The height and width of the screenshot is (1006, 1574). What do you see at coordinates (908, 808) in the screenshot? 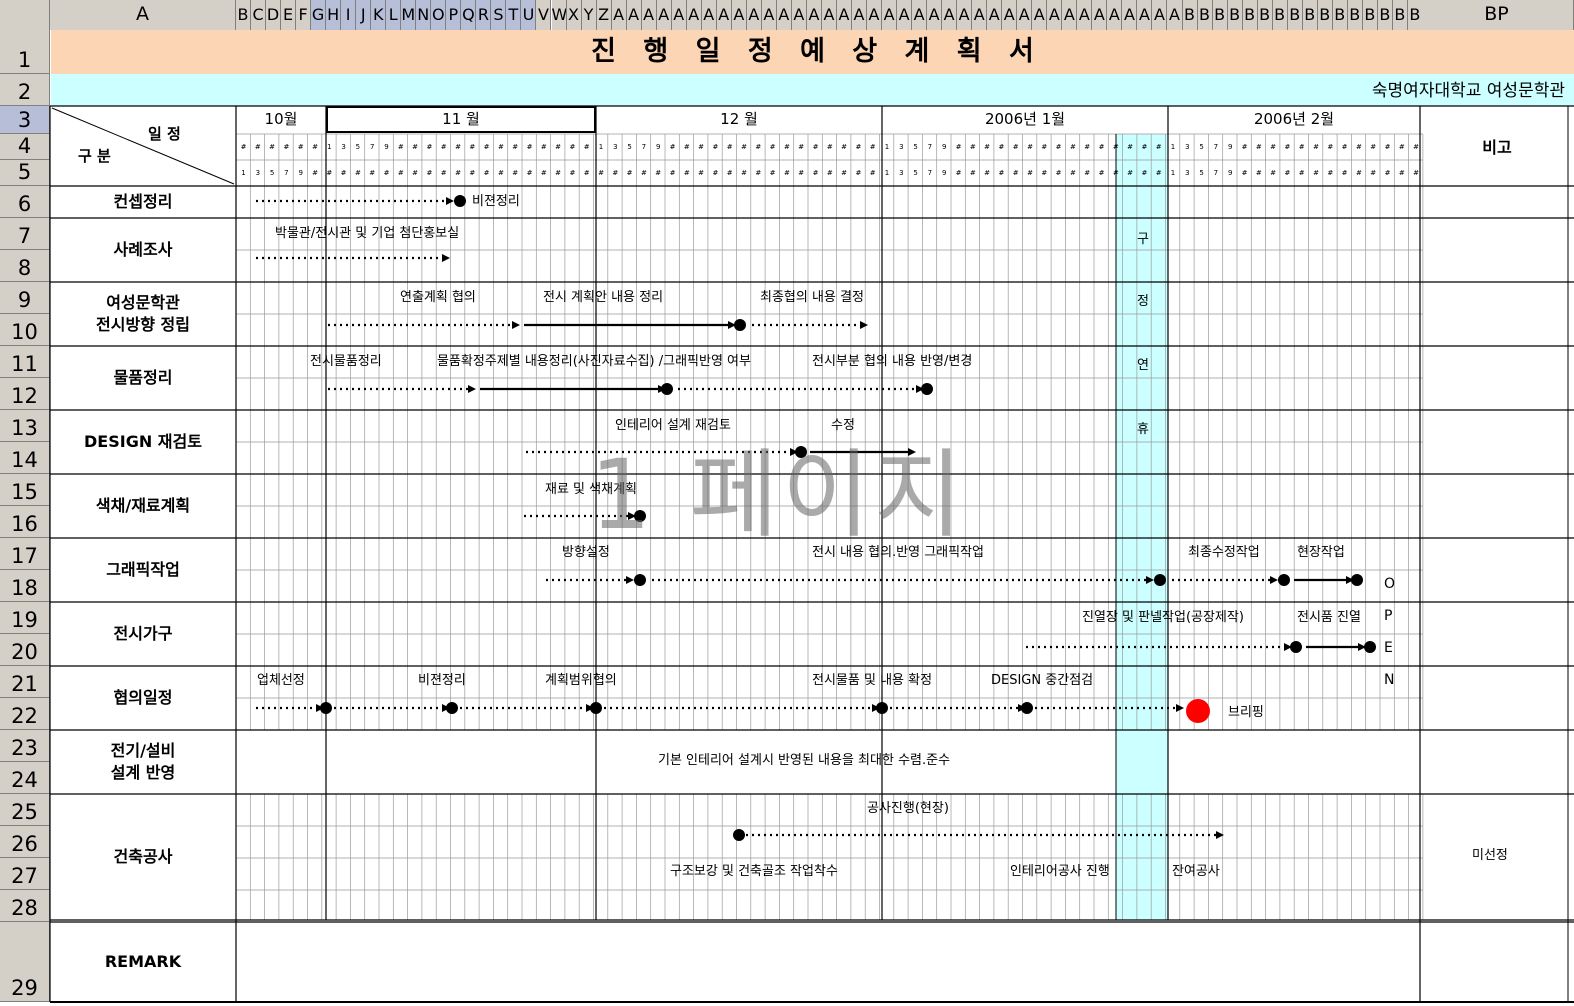
I see `note-construction: 공사진행(현장)` at bounding box center [908, 808].